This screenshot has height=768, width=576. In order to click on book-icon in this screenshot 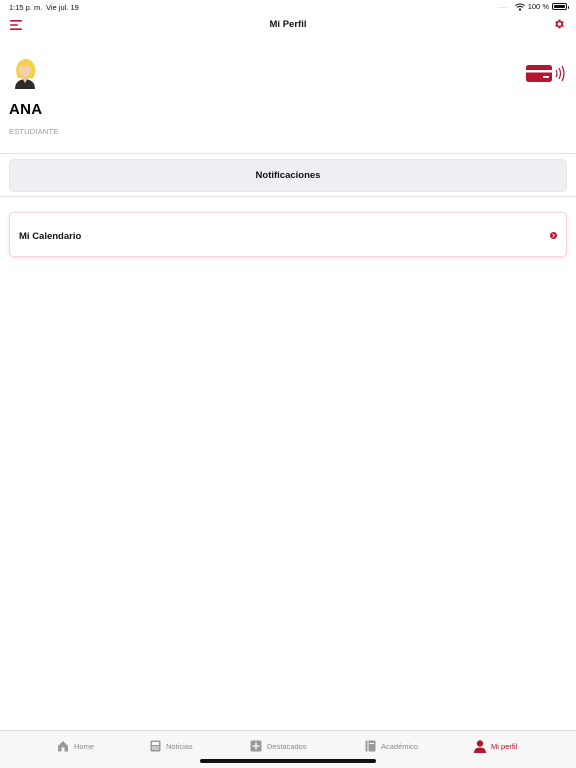, I will do `click(370, 746)`.